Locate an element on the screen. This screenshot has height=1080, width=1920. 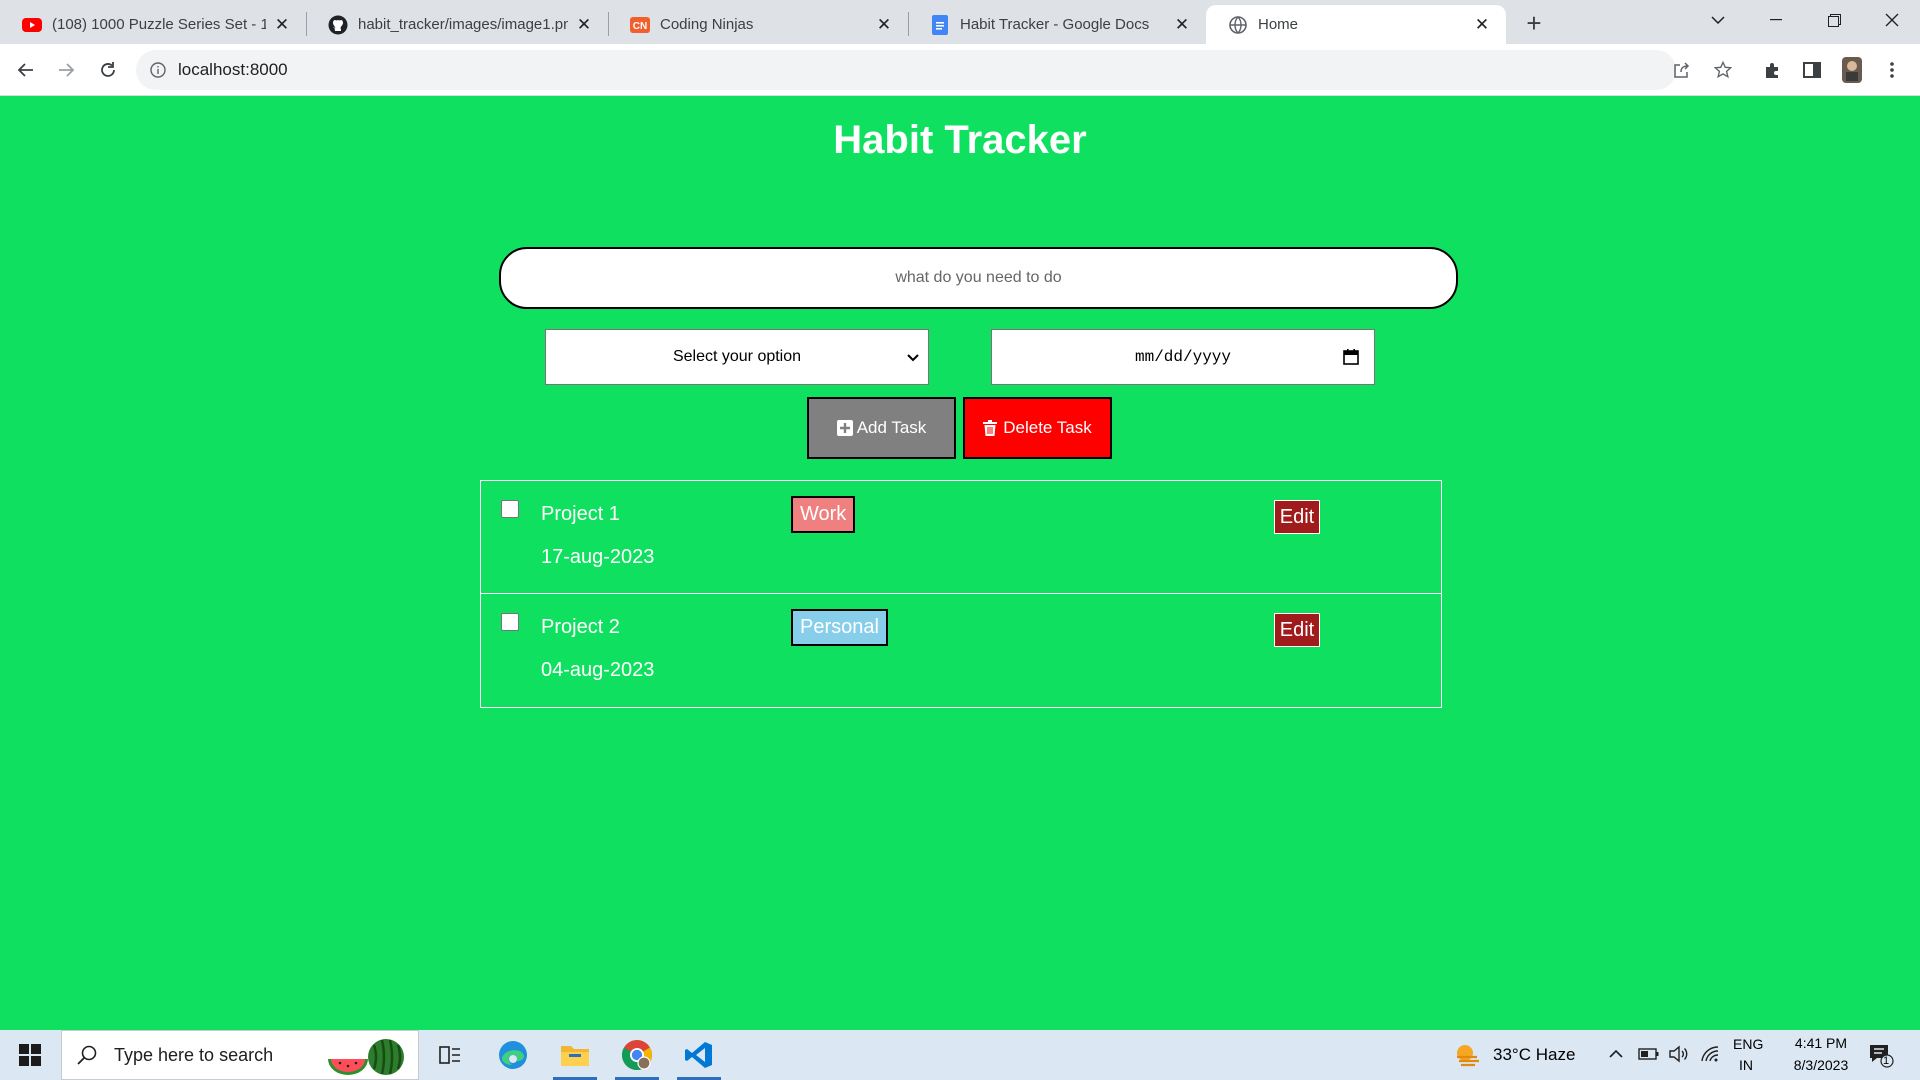
close-window-button is located at coordinates (1892, 20).